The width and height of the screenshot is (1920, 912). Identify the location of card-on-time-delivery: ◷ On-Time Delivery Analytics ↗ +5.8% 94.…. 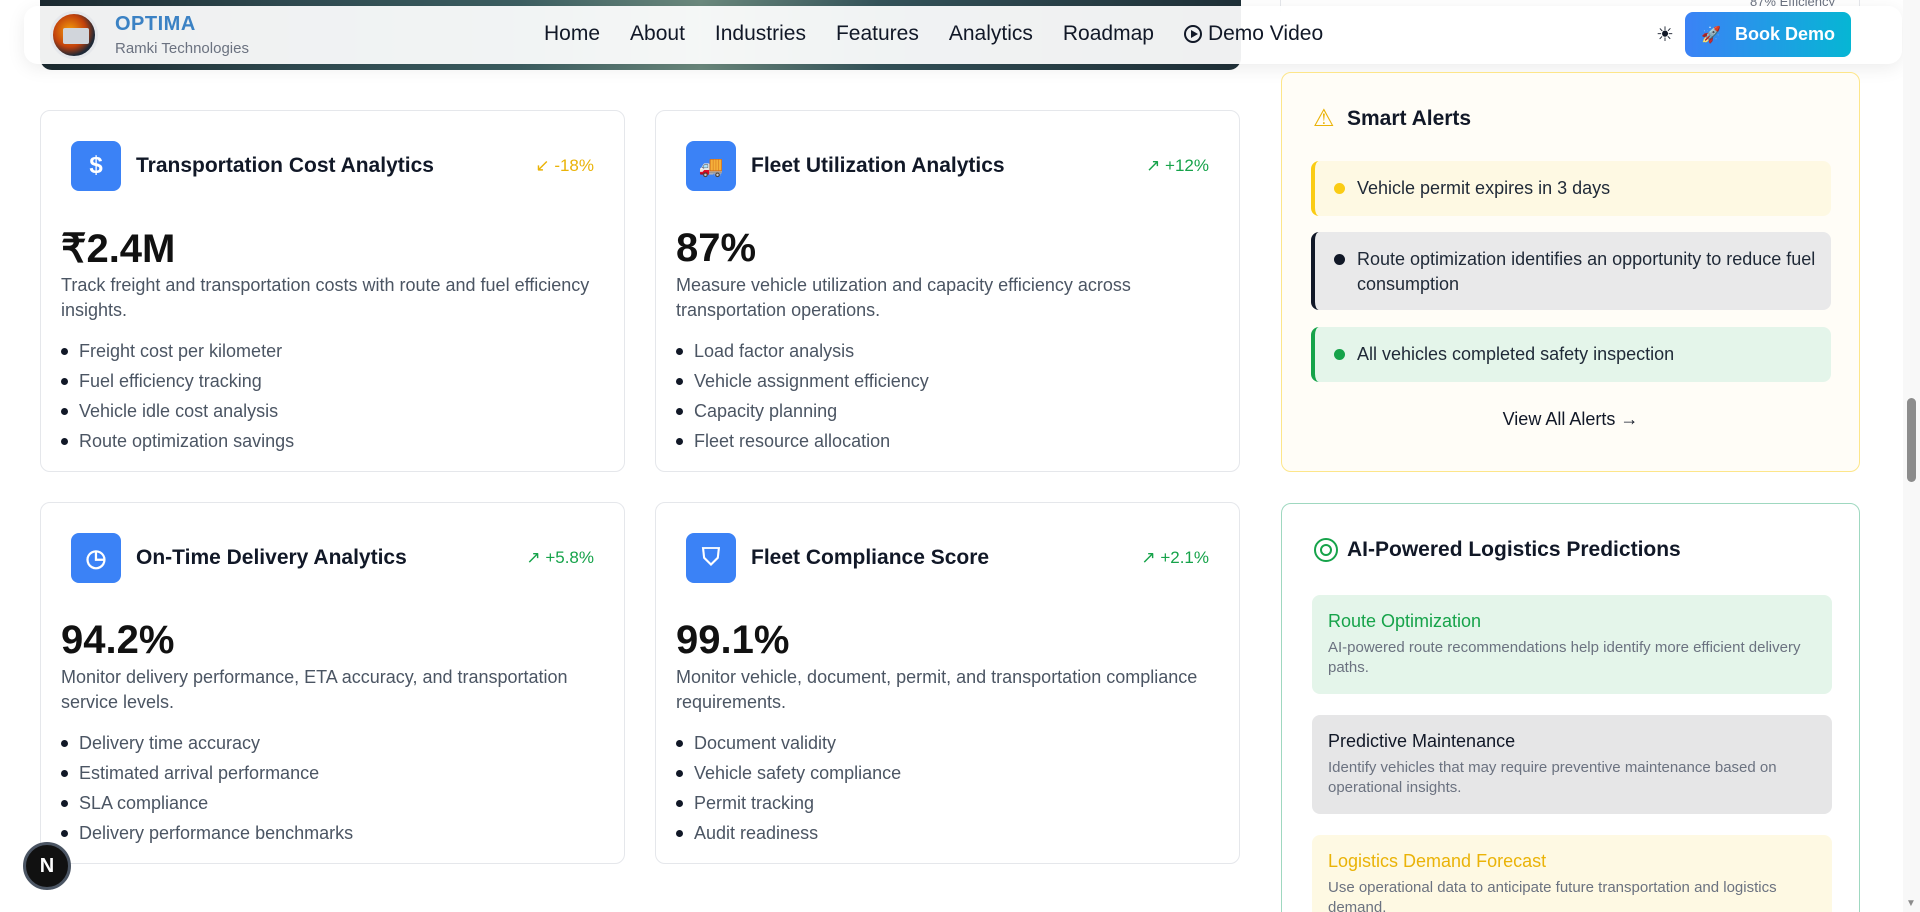
(332, 683).